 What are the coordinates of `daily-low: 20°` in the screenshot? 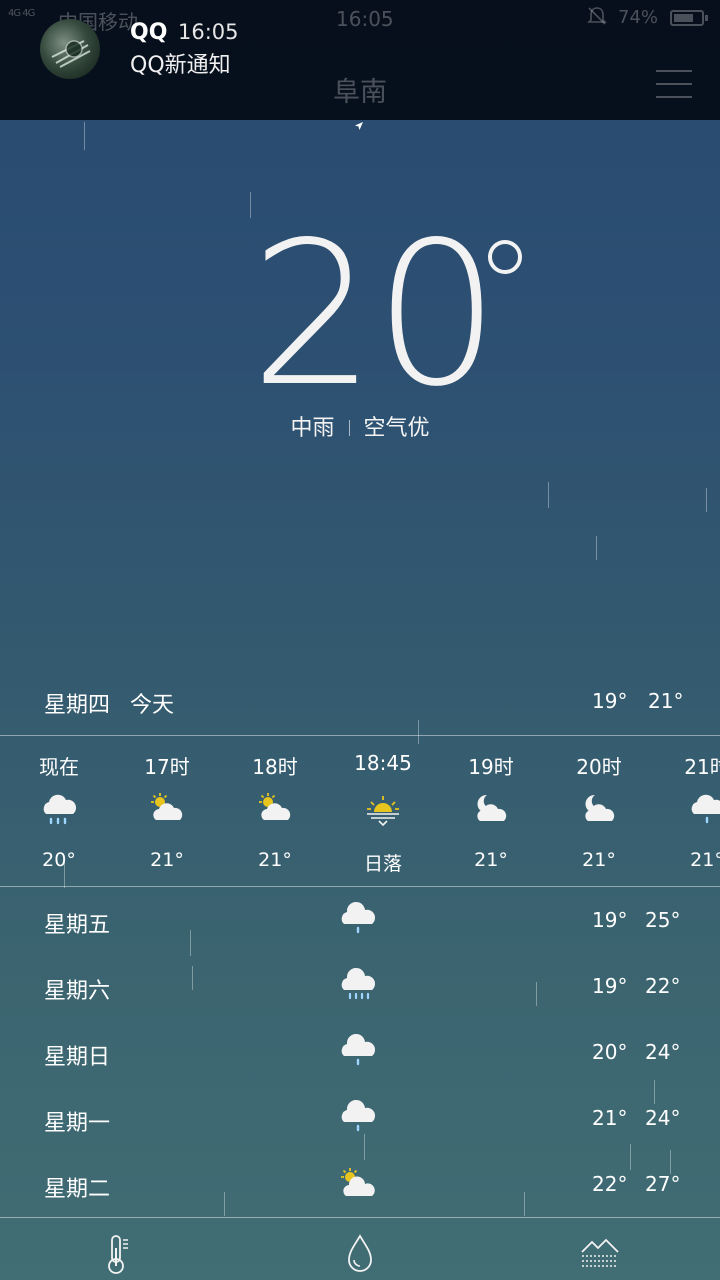 It's located at (610, 1052).